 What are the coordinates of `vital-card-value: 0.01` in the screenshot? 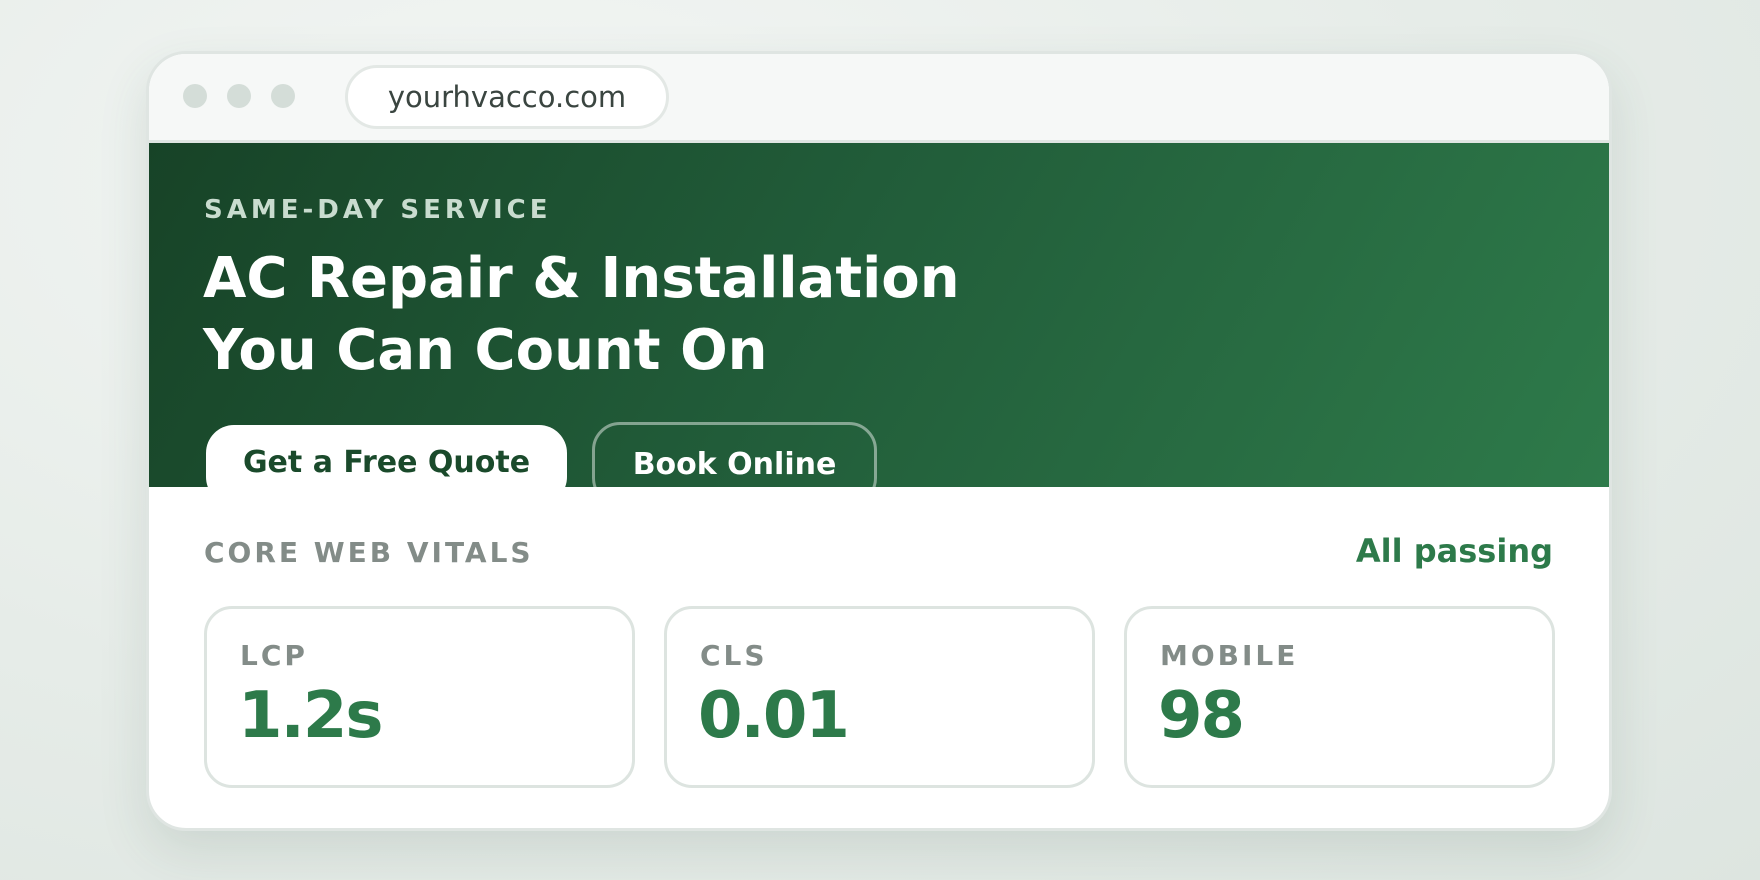 It's located at (774, 716).